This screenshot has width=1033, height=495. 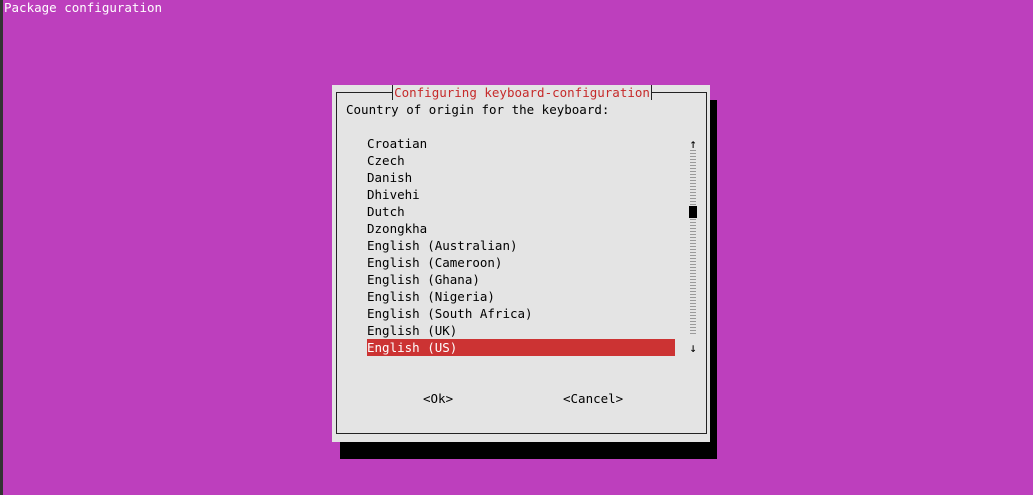 I want to click on list-item: Czech, so click(x=521, y=160).